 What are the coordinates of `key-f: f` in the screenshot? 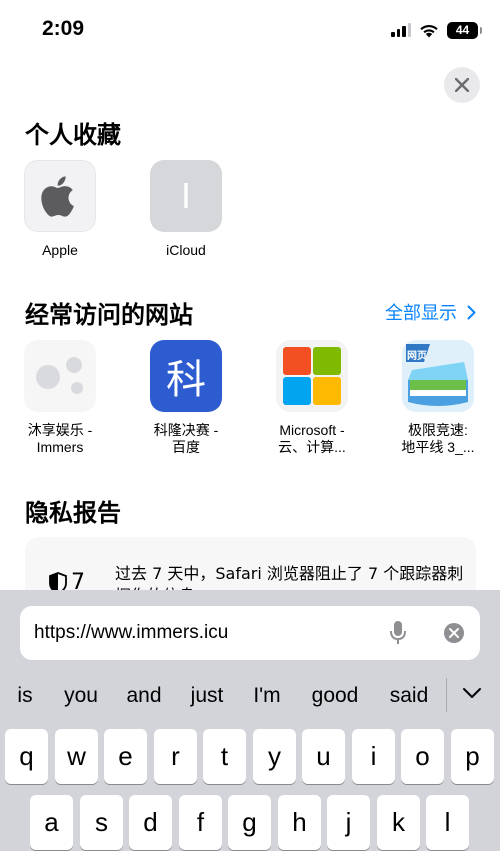 It's located at (200, 822).